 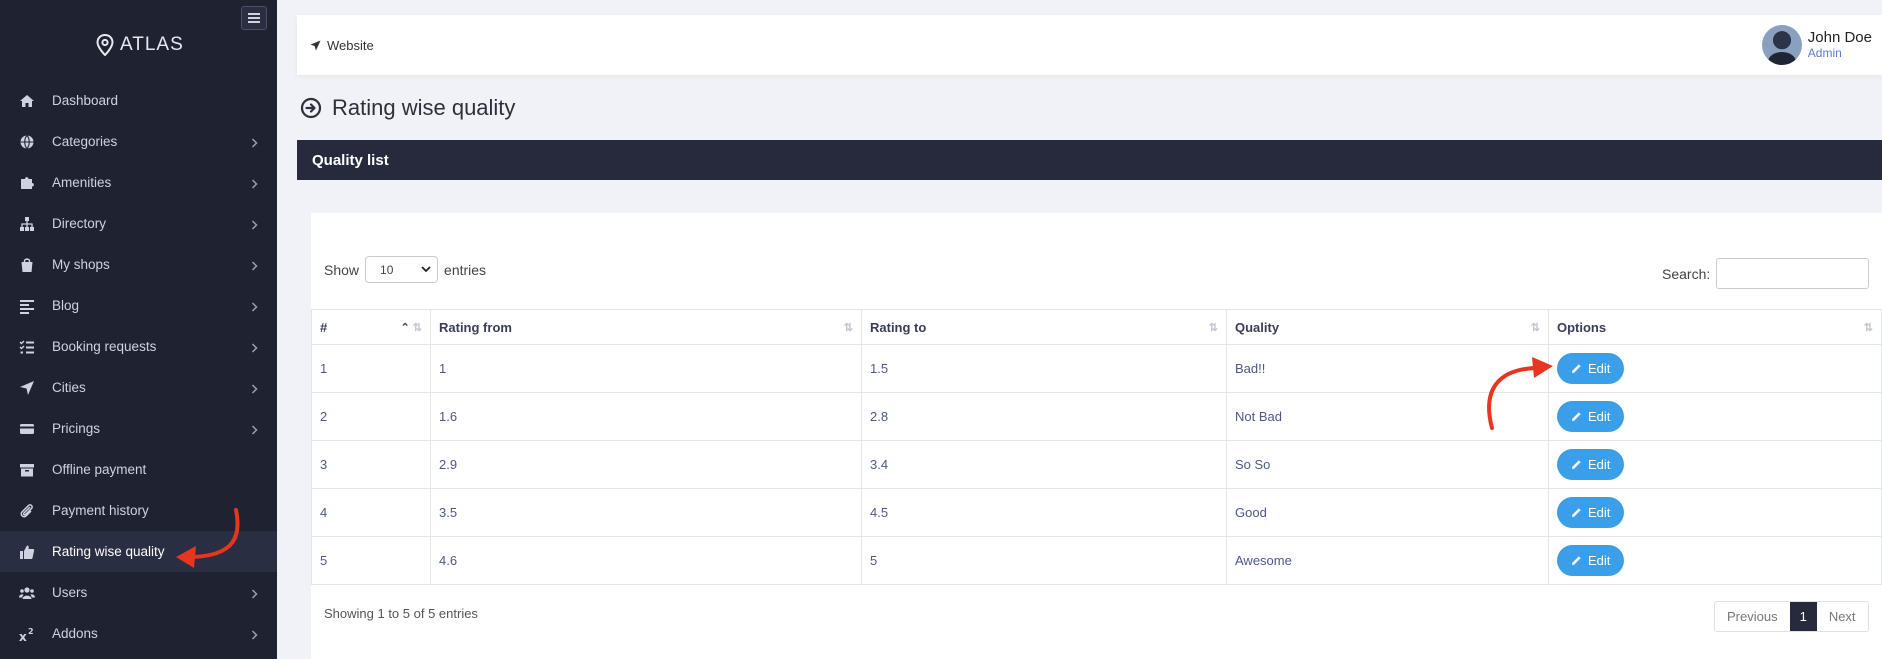 I want to click on sidebar-item-blog: Blog, so click(x=138, y=305).